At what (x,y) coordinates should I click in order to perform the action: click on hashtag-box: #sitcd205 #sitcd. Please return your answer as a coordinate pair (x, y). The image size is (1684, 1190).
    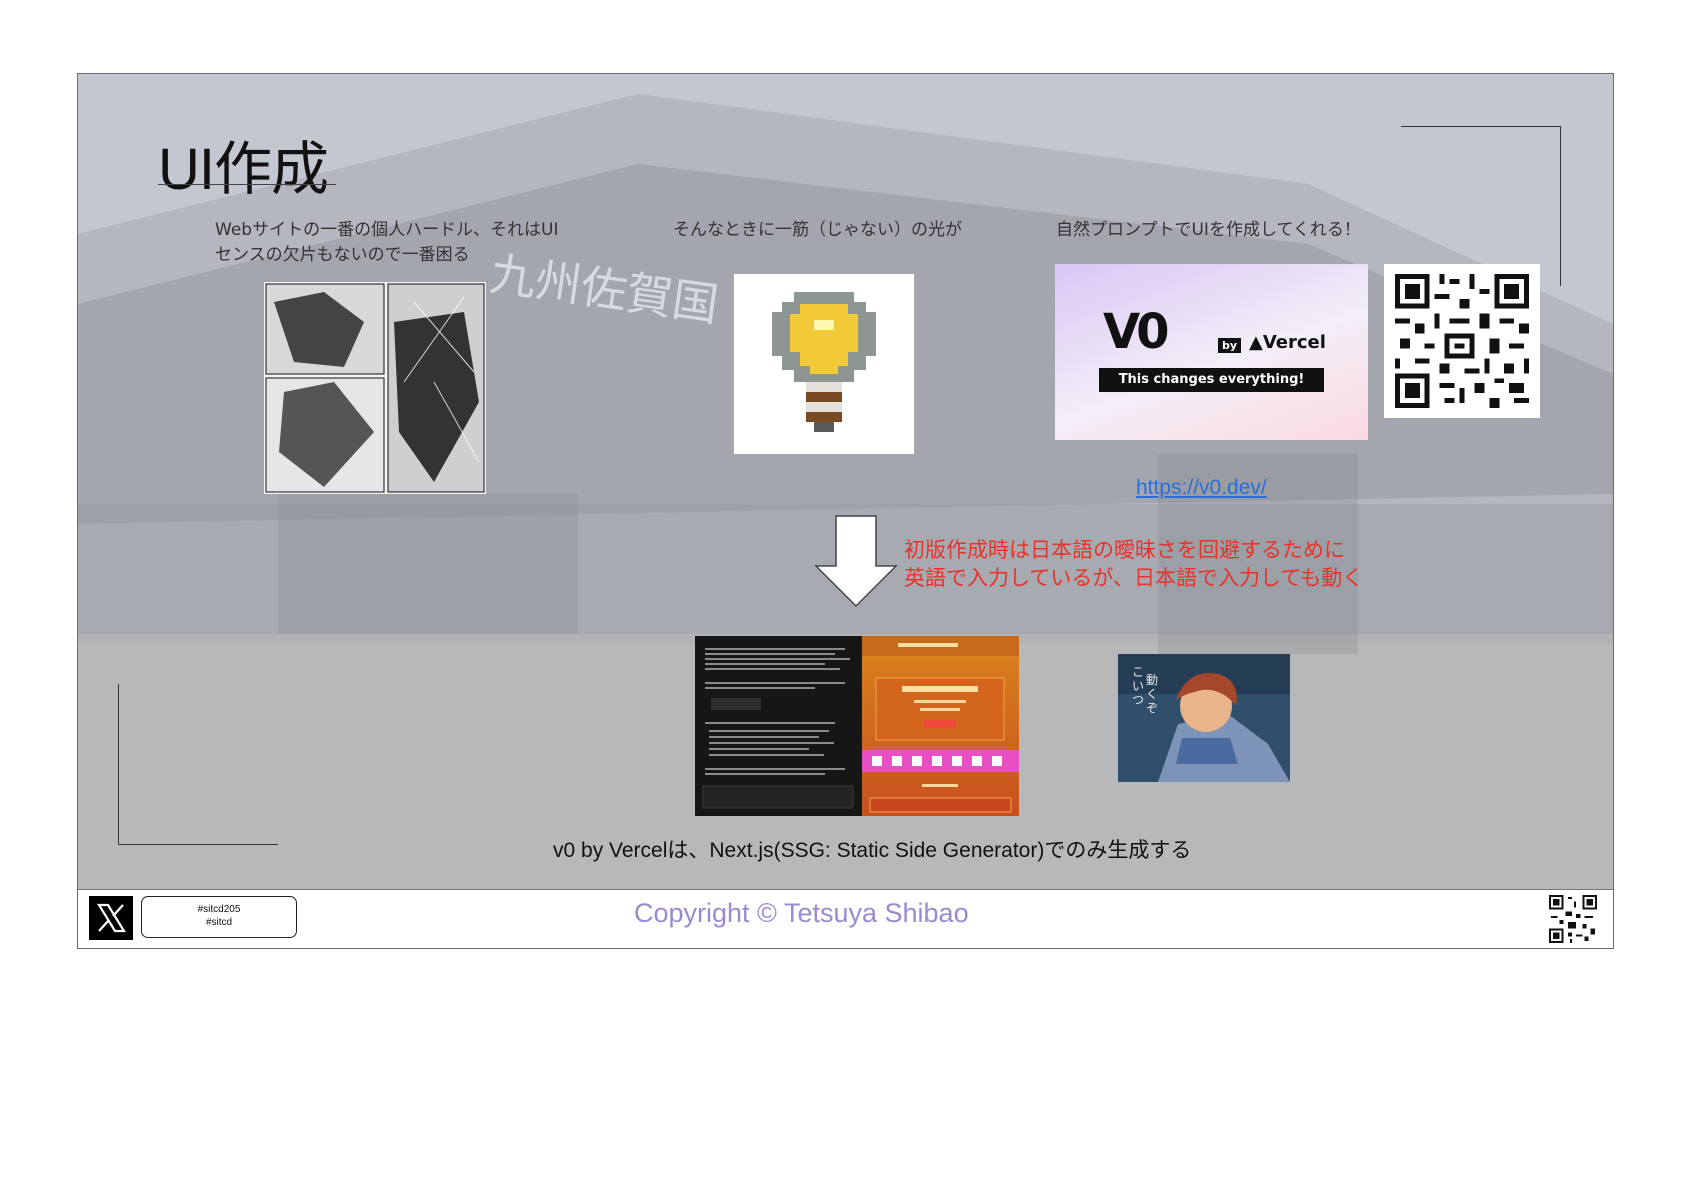
    Looking at the image, I should click on (219, 917).